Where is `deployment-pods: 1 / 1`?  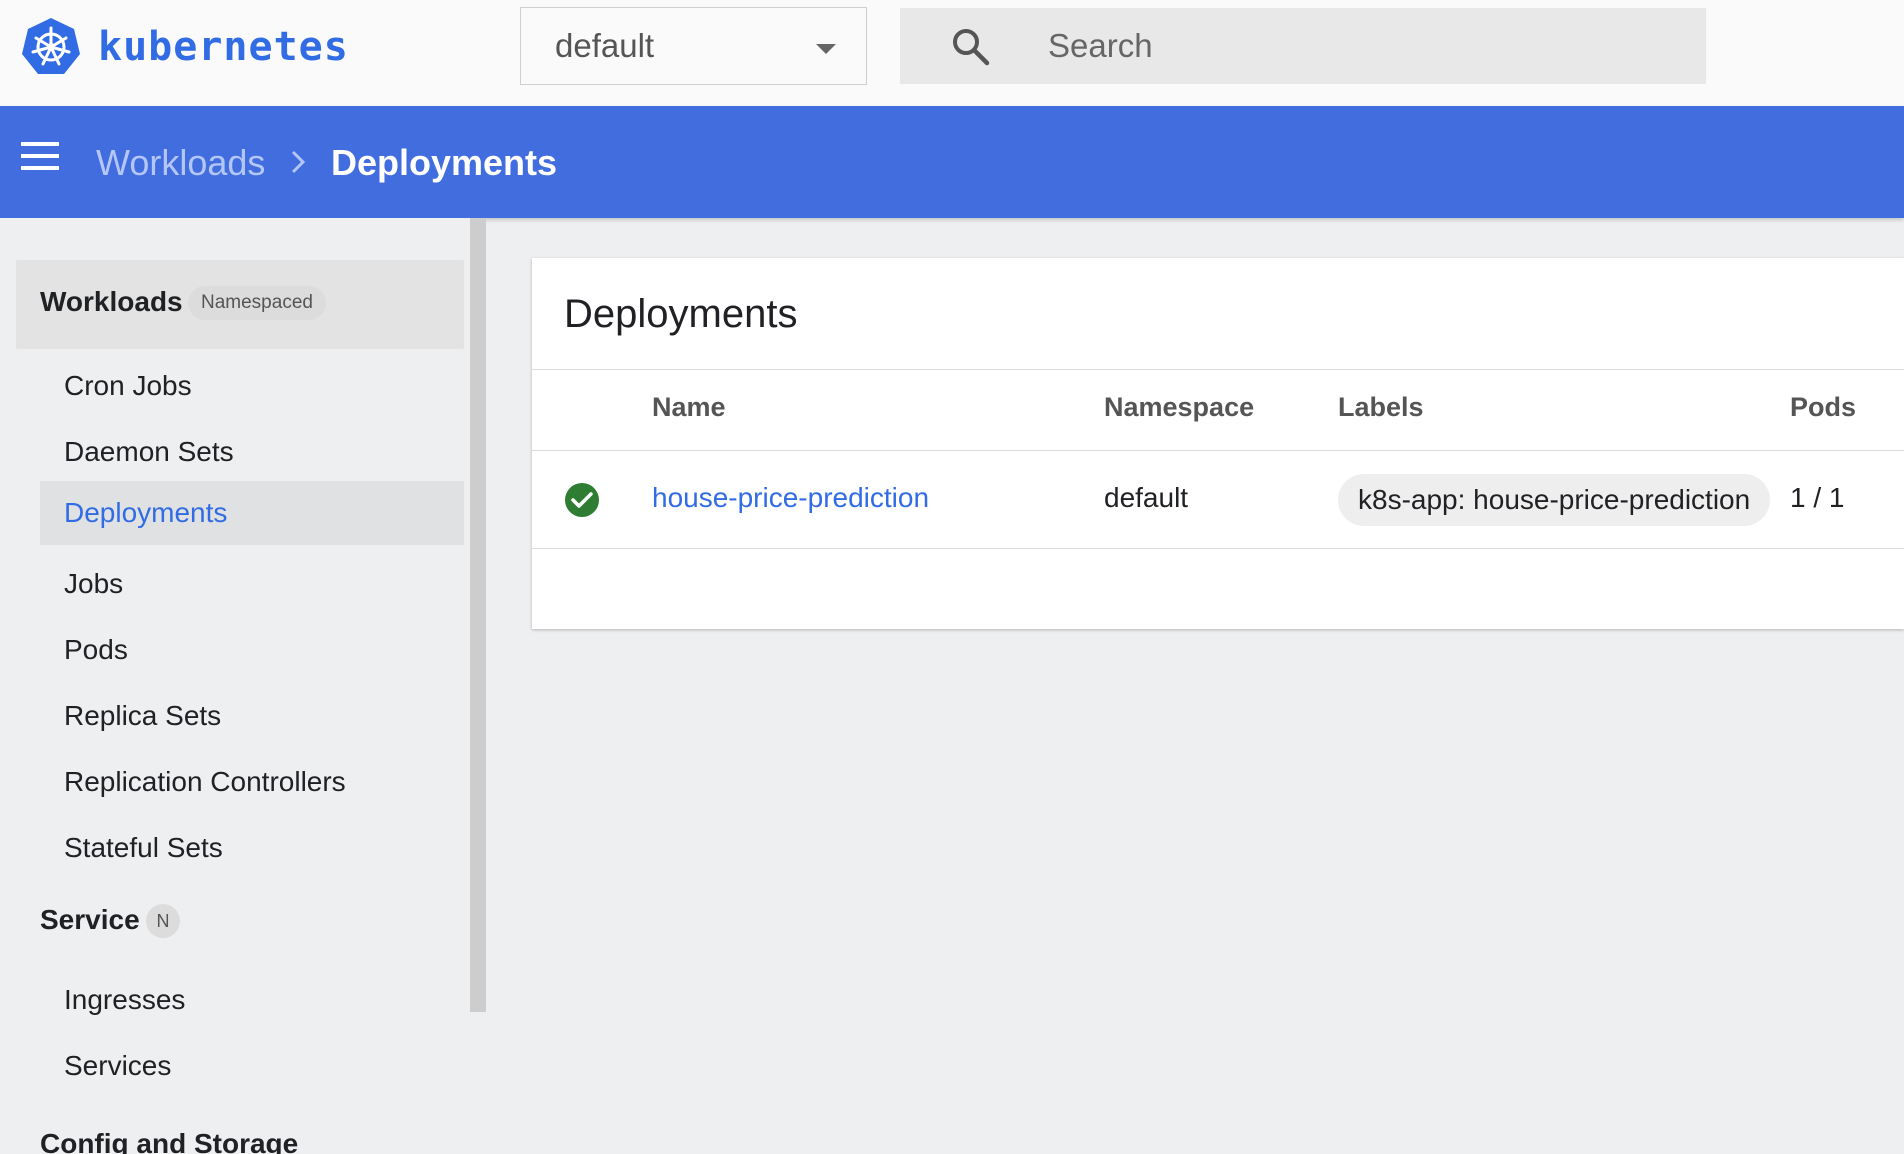 deployment-pods: 1 / 1 is located at coordinates (1817, 497).